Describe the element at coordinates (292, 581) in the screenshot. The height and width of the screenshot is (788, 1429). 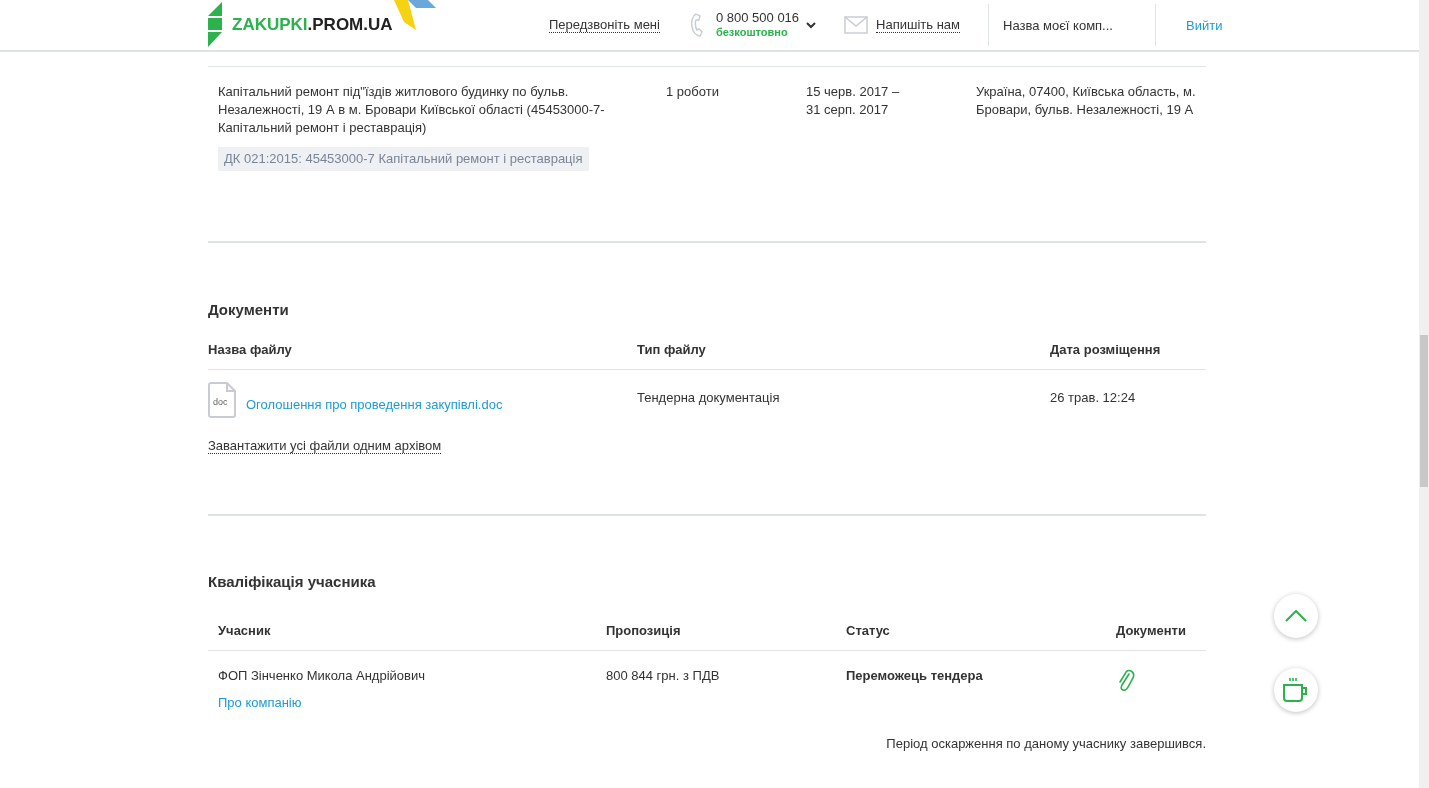
I see `section-title: Кваліфікація учасника` at that location.